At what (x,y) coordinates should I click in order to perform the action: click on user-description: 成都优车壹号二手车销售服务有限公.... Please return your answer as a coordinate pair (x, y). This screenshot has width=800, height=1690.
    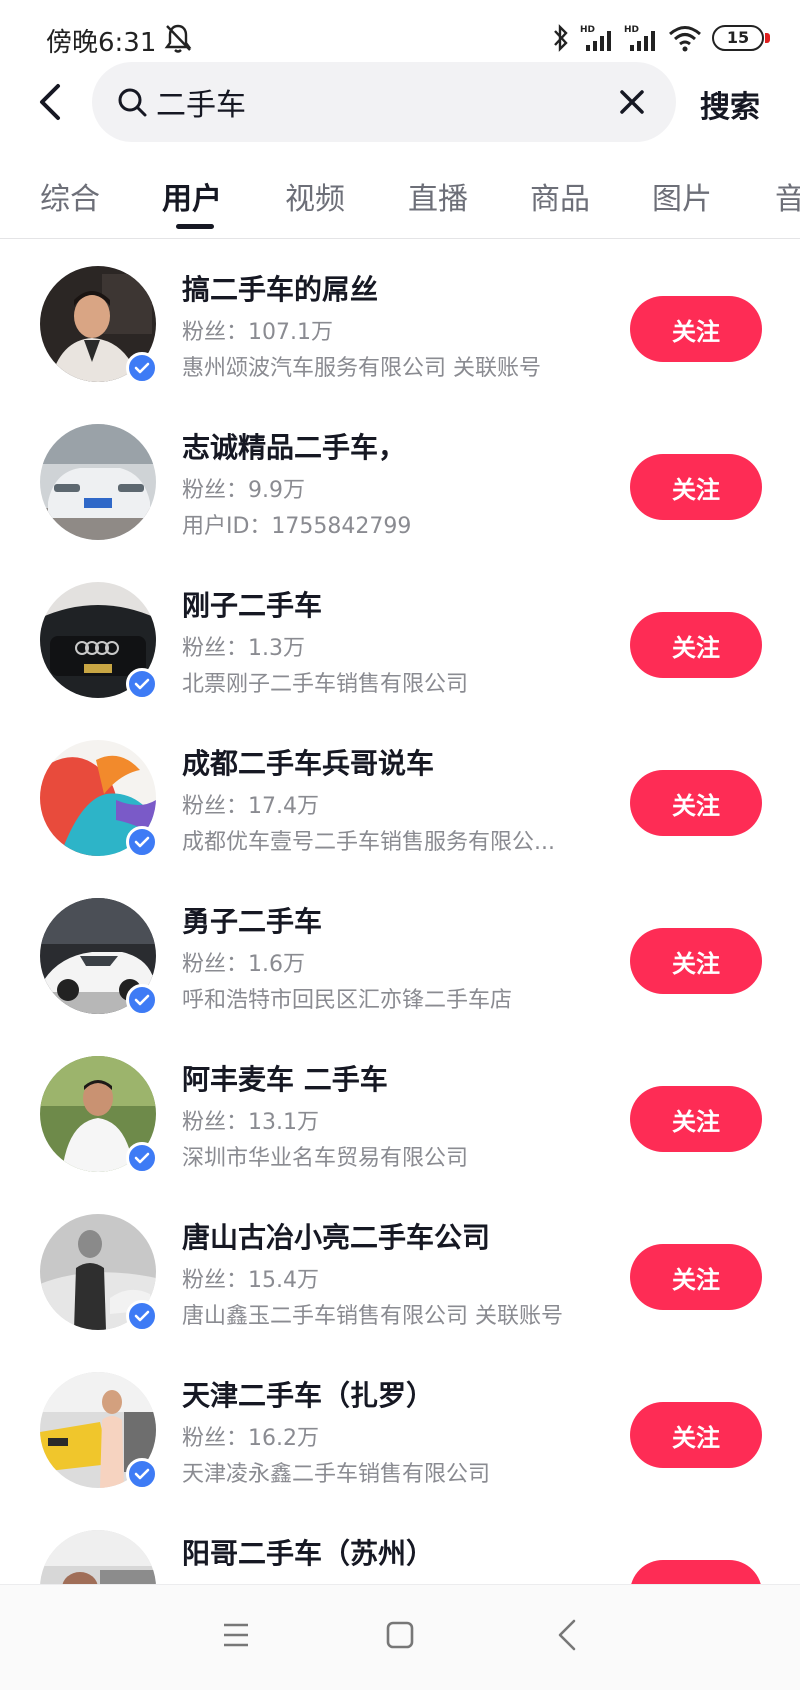
    Looking at the image, I should click on (368, 842).